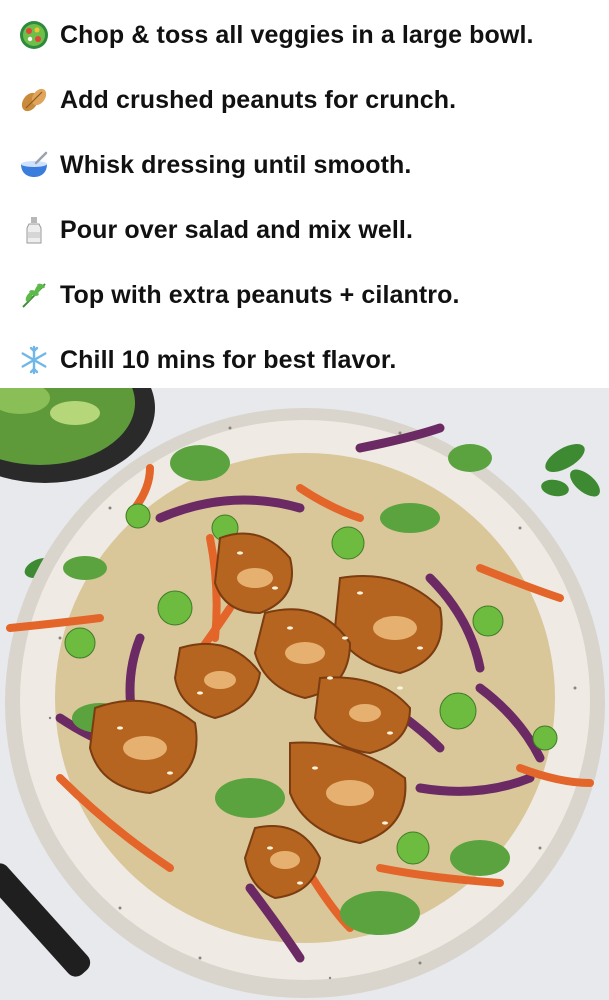 The image size is (609, 1000). What do you see at coordinates (260, 294) in the screenshot?
I see `step-text: Top with extra peanuts + cilantro.` at bounding box center [260, 294].